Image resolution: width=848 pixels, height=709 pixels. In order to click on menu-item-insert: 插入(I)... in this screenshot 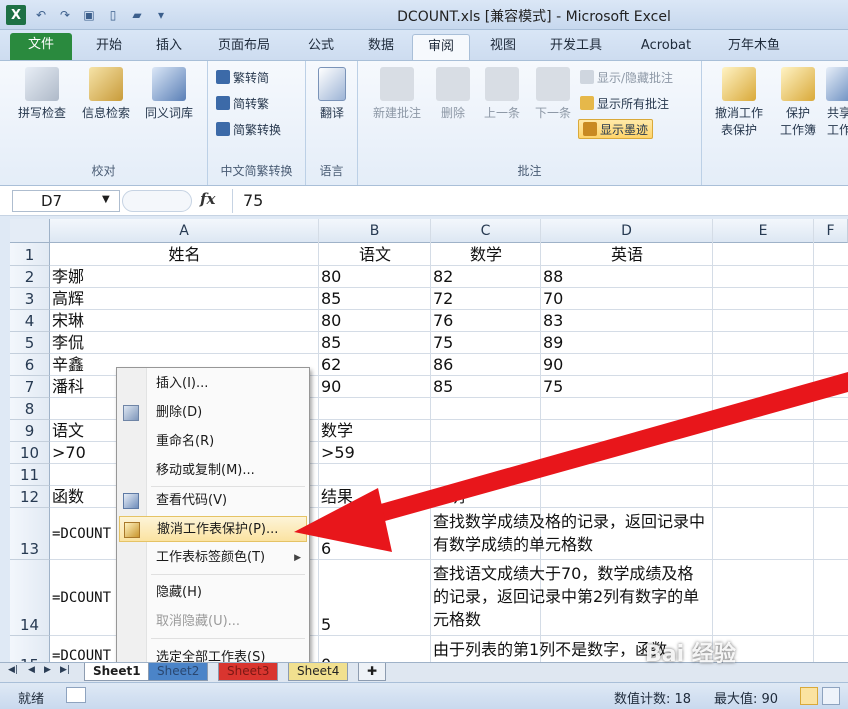, I will do `click(213, 384)`.